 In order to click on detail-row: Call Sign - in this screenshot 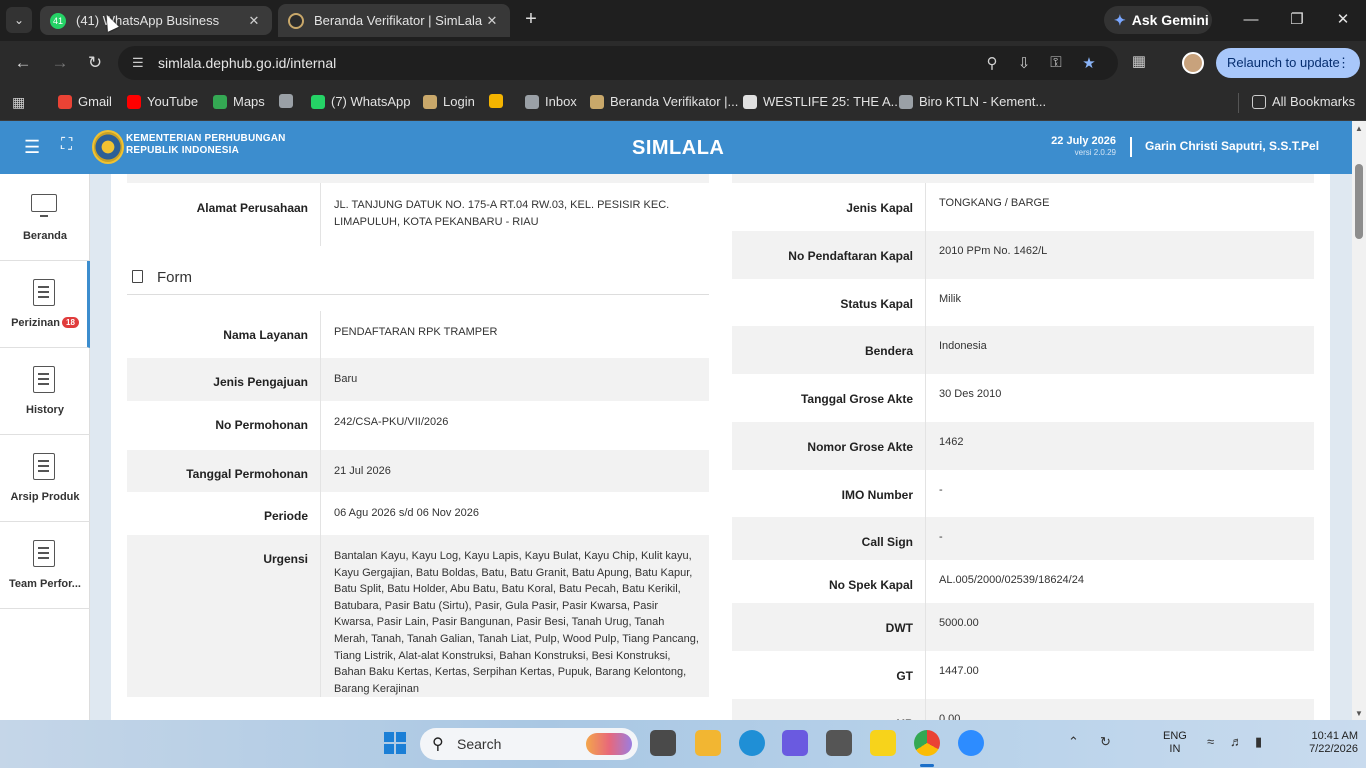, I will do `click(1023, 538)`.